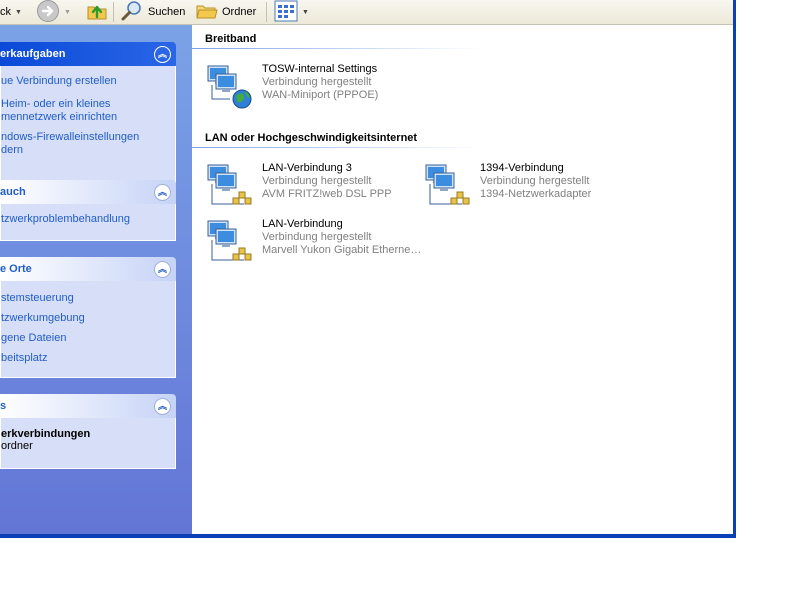 The height and width of the screenshot is (600, 800). What do you see at coordinates (311, 138) in the screenshot?
I see `group-header-lan: LAN oder Hochgeschwindigkeitsinternet` at bounding box center [311, 138].